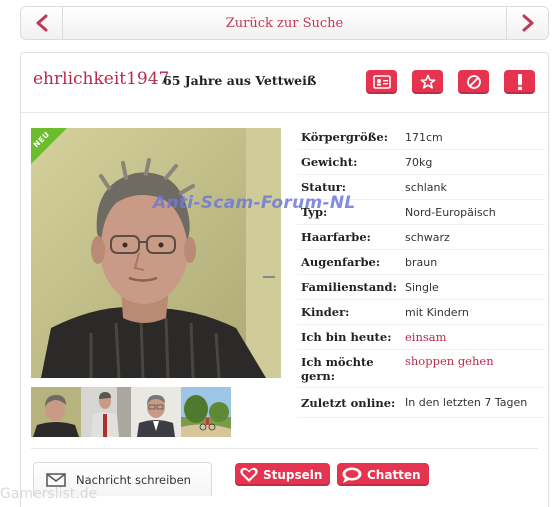 The height and width of the screenshot is (507, 557). Describe the element at coordinates (49, 494) in the screenshot. I see `site-watermark: Gamerslist.de` at that location.